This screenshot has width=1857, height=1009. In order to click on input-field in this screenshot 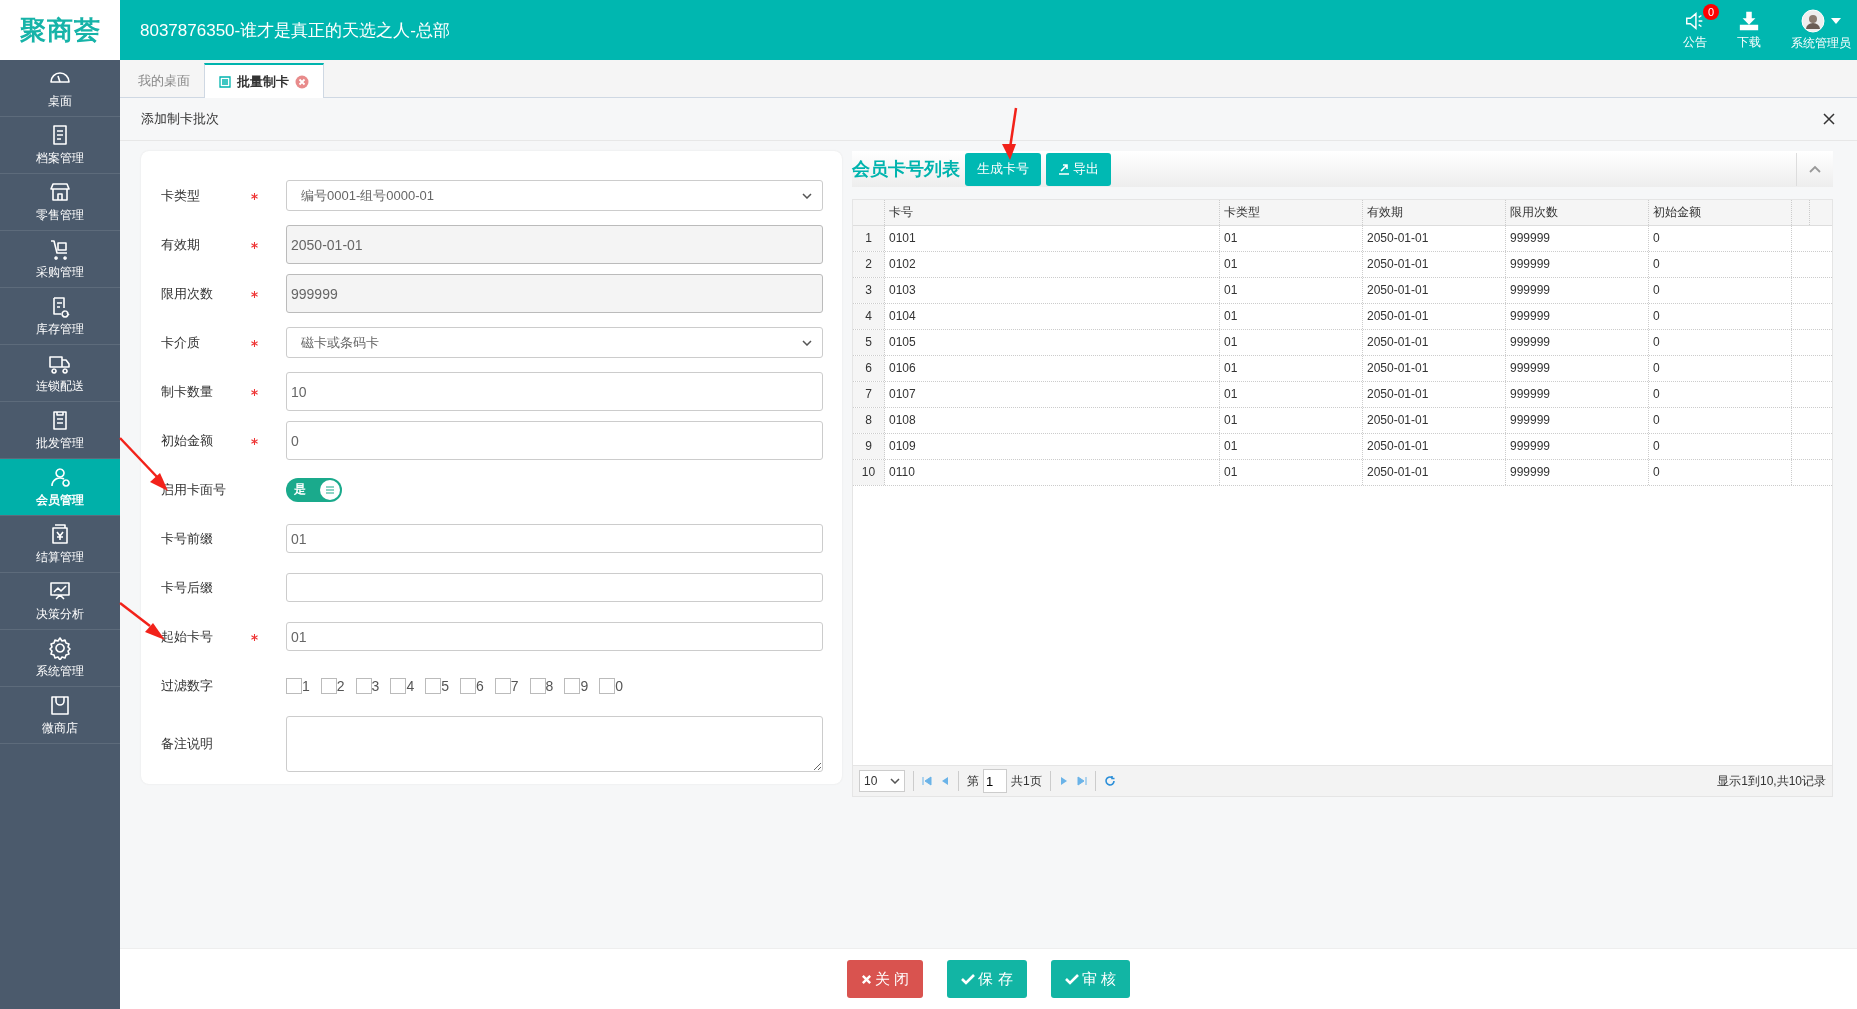, I will do `click(554, 587)`.